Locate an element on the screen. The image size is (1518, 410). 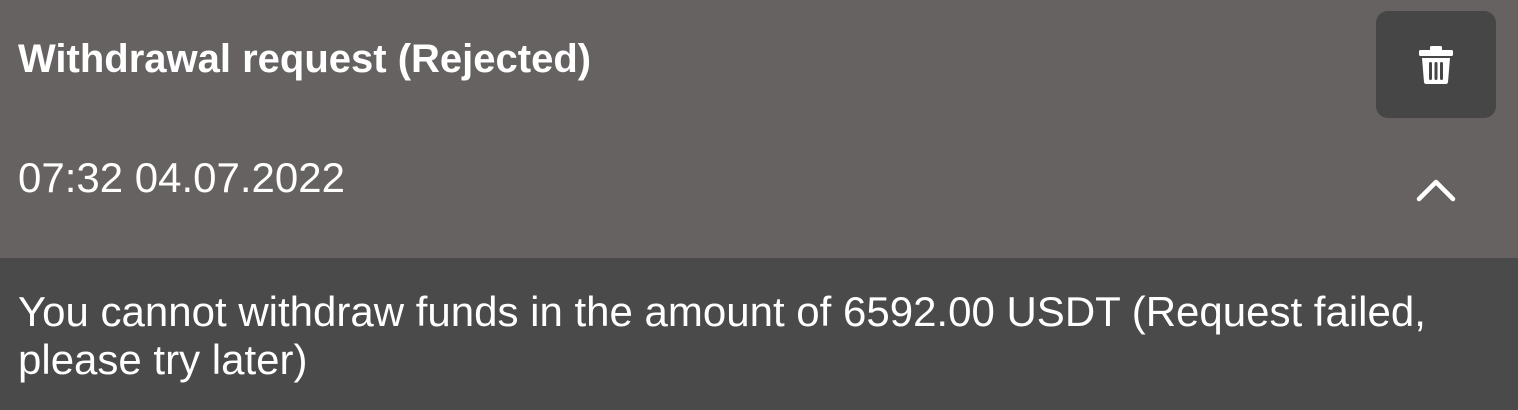
delete-button is located at coordinates (1436, 64).